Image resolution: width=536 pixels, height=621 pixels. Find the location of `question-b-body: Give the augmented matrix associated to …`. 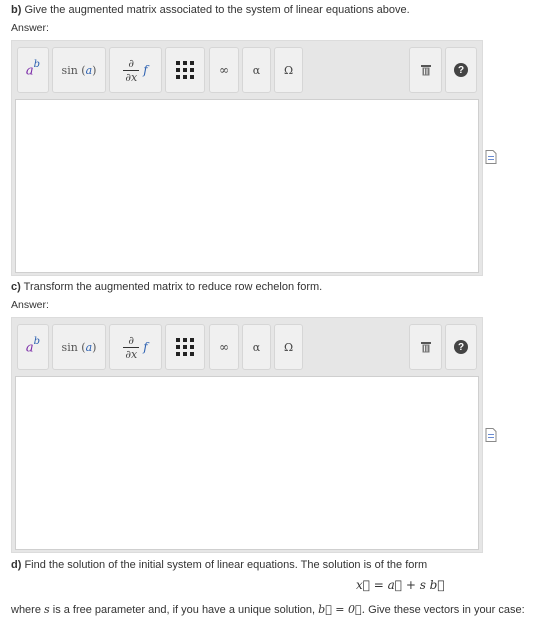

question-b-body: Give the augmented matrix associated to … is located at coordinates (217, 10).